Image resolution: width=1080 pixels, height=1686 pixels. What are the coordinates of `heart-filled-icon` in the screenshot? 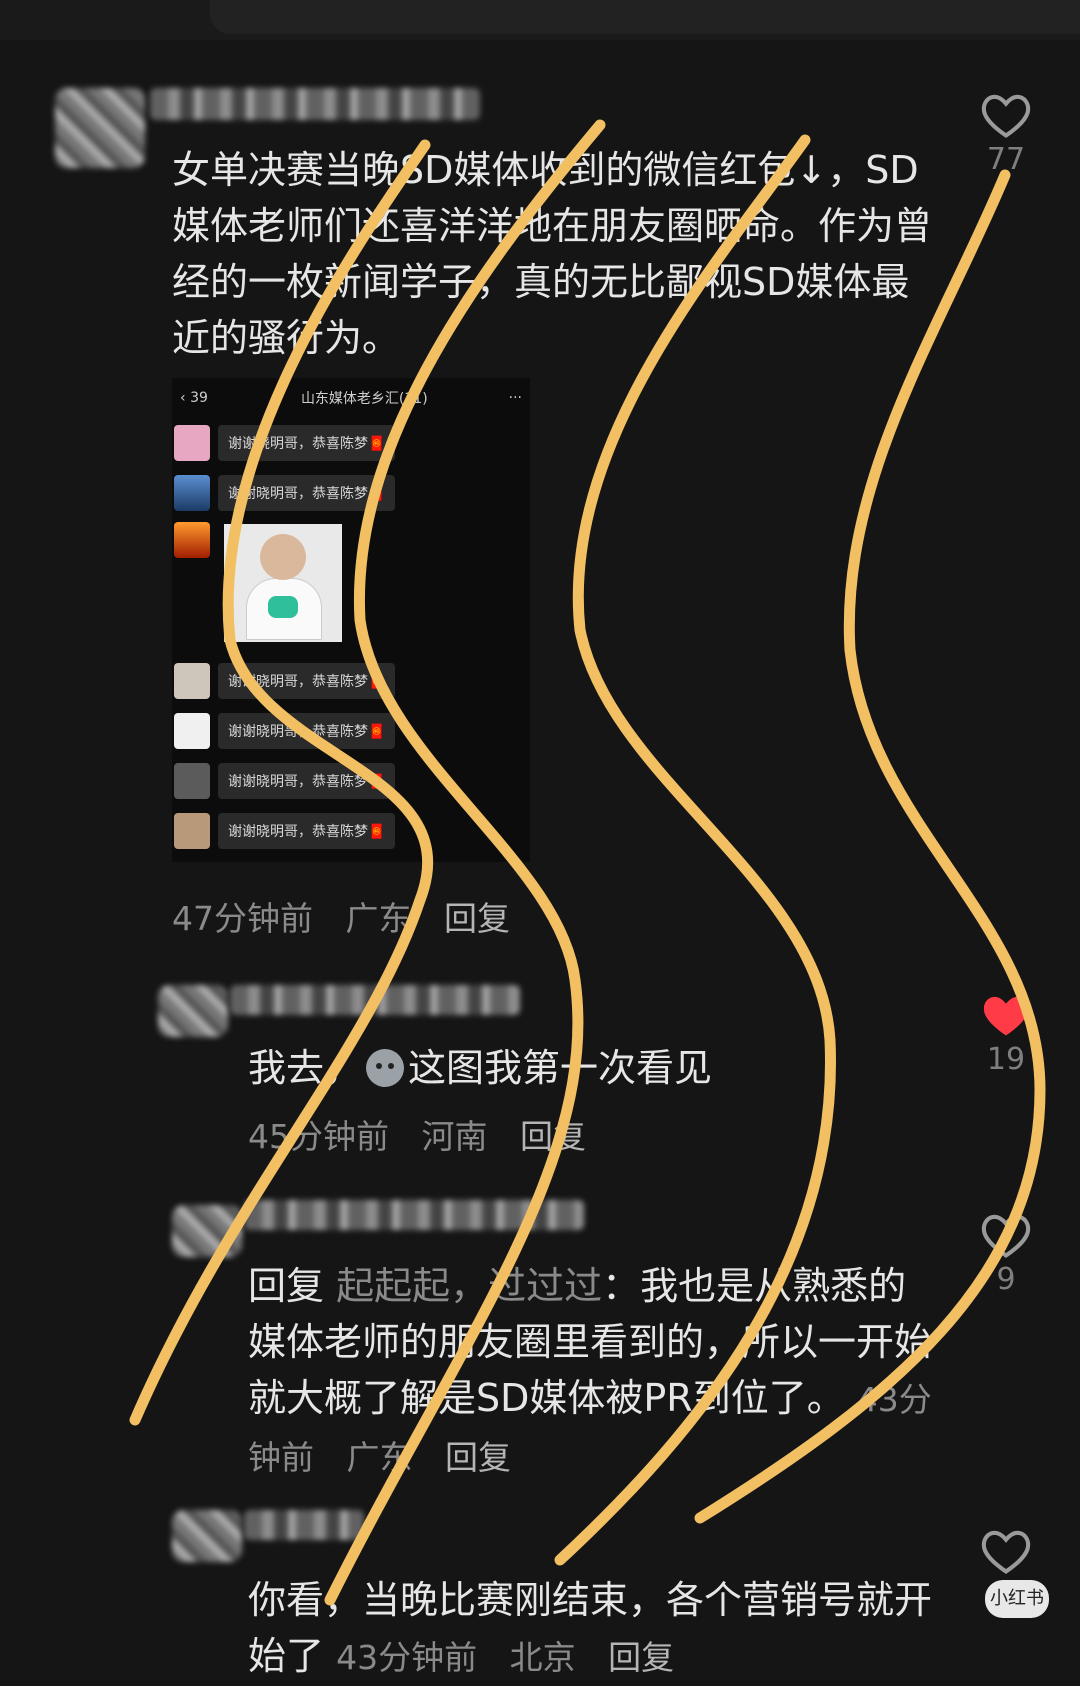 It's located at (1006, 1016).